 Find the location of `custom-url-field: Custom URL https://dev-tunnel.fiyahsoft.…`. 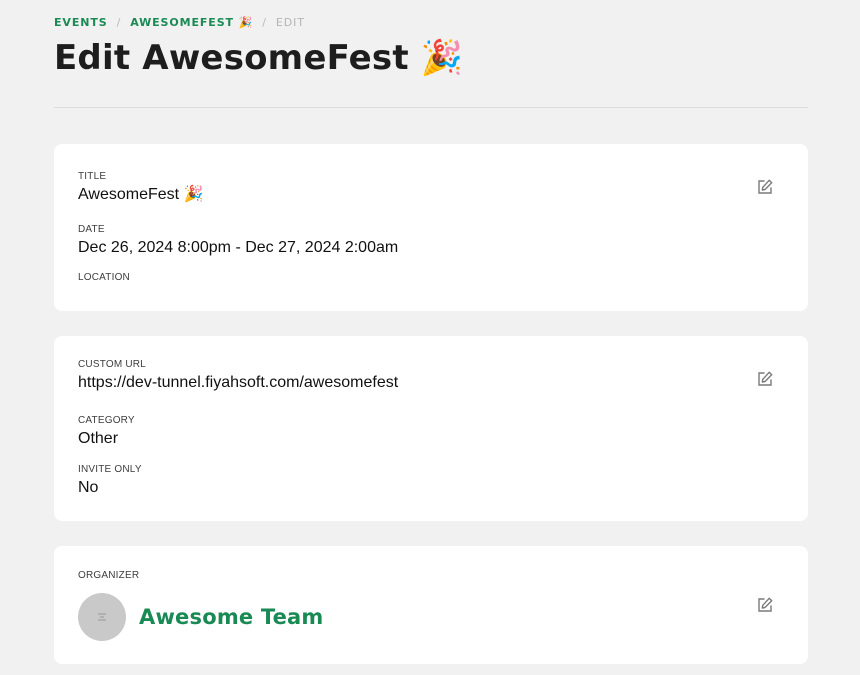

custom-url-field: Custom URL https://dev-tunnel.fiyahsoft.… is located at coordinates (238, 376).